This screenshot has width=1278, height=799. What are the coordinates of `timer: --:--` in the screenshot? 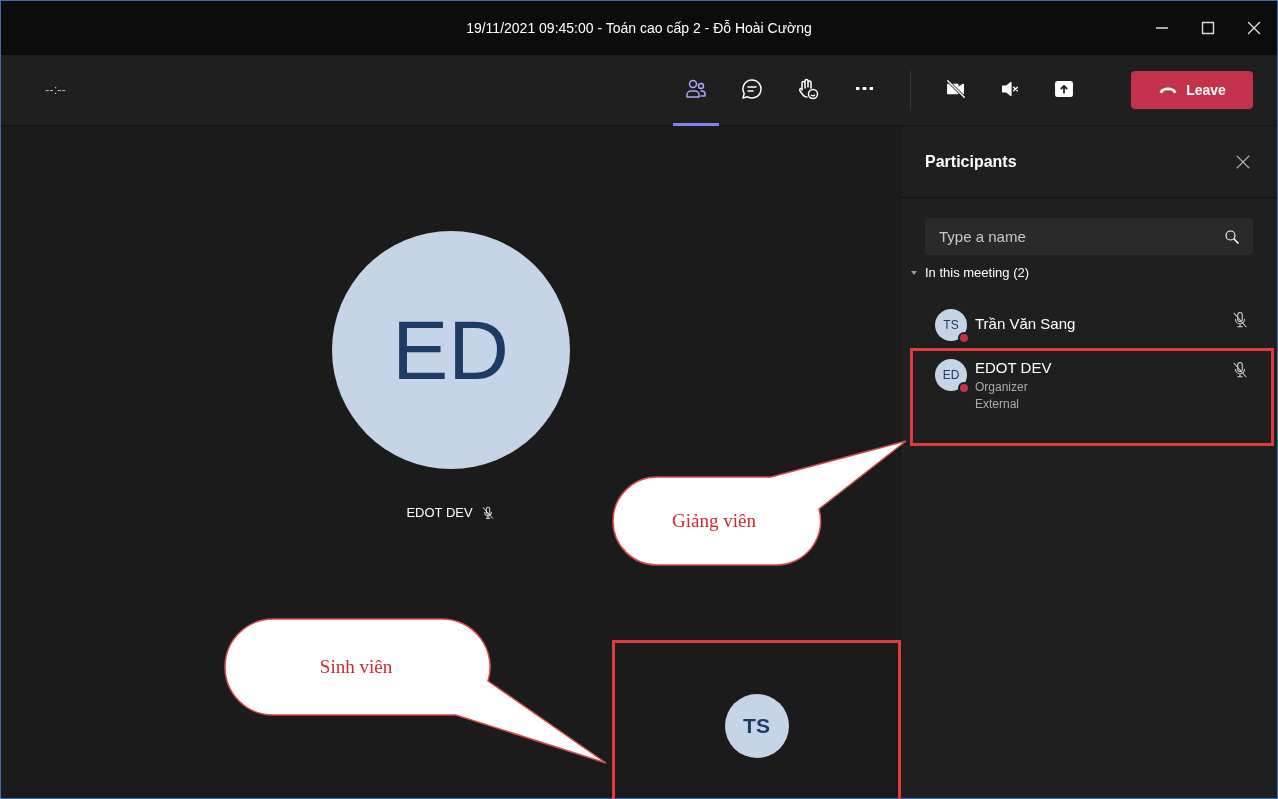 It's located at (55, 90).